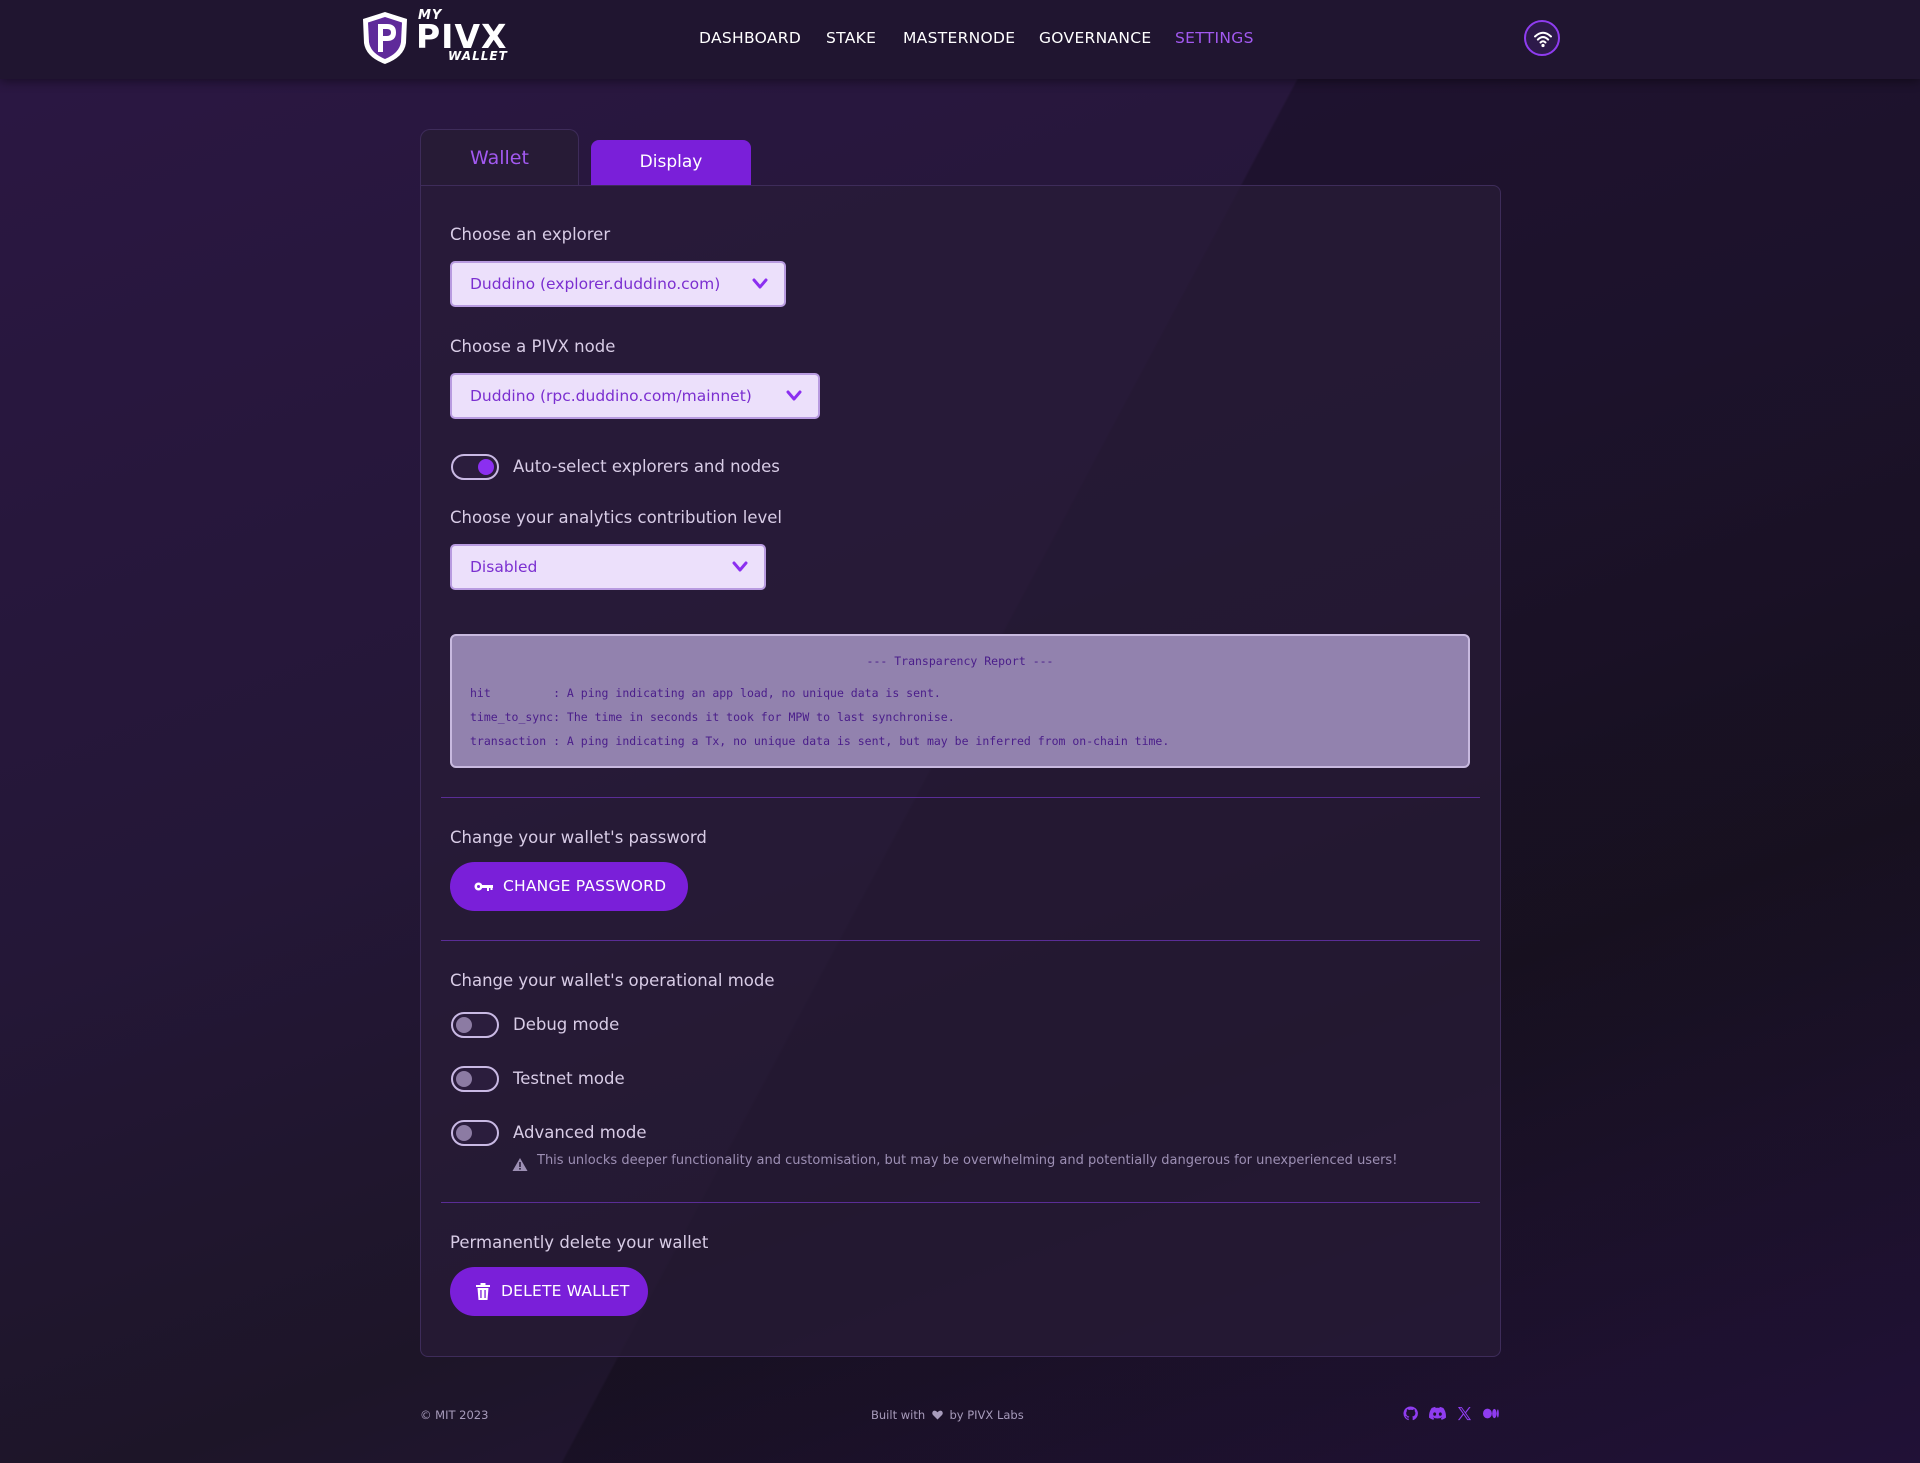 This screenshot has width=1920, height=1463. What do you see at coordinates (454, 1415) in the screenshot?
I see `footer-copyright: © MIT 2023` at bounding box center [454, 1415].